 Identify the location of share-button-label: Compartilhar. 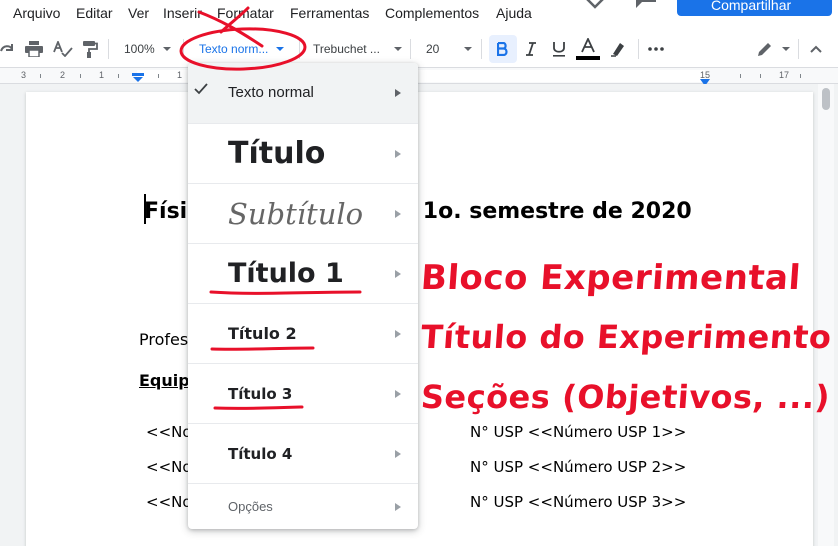
(751, 6).